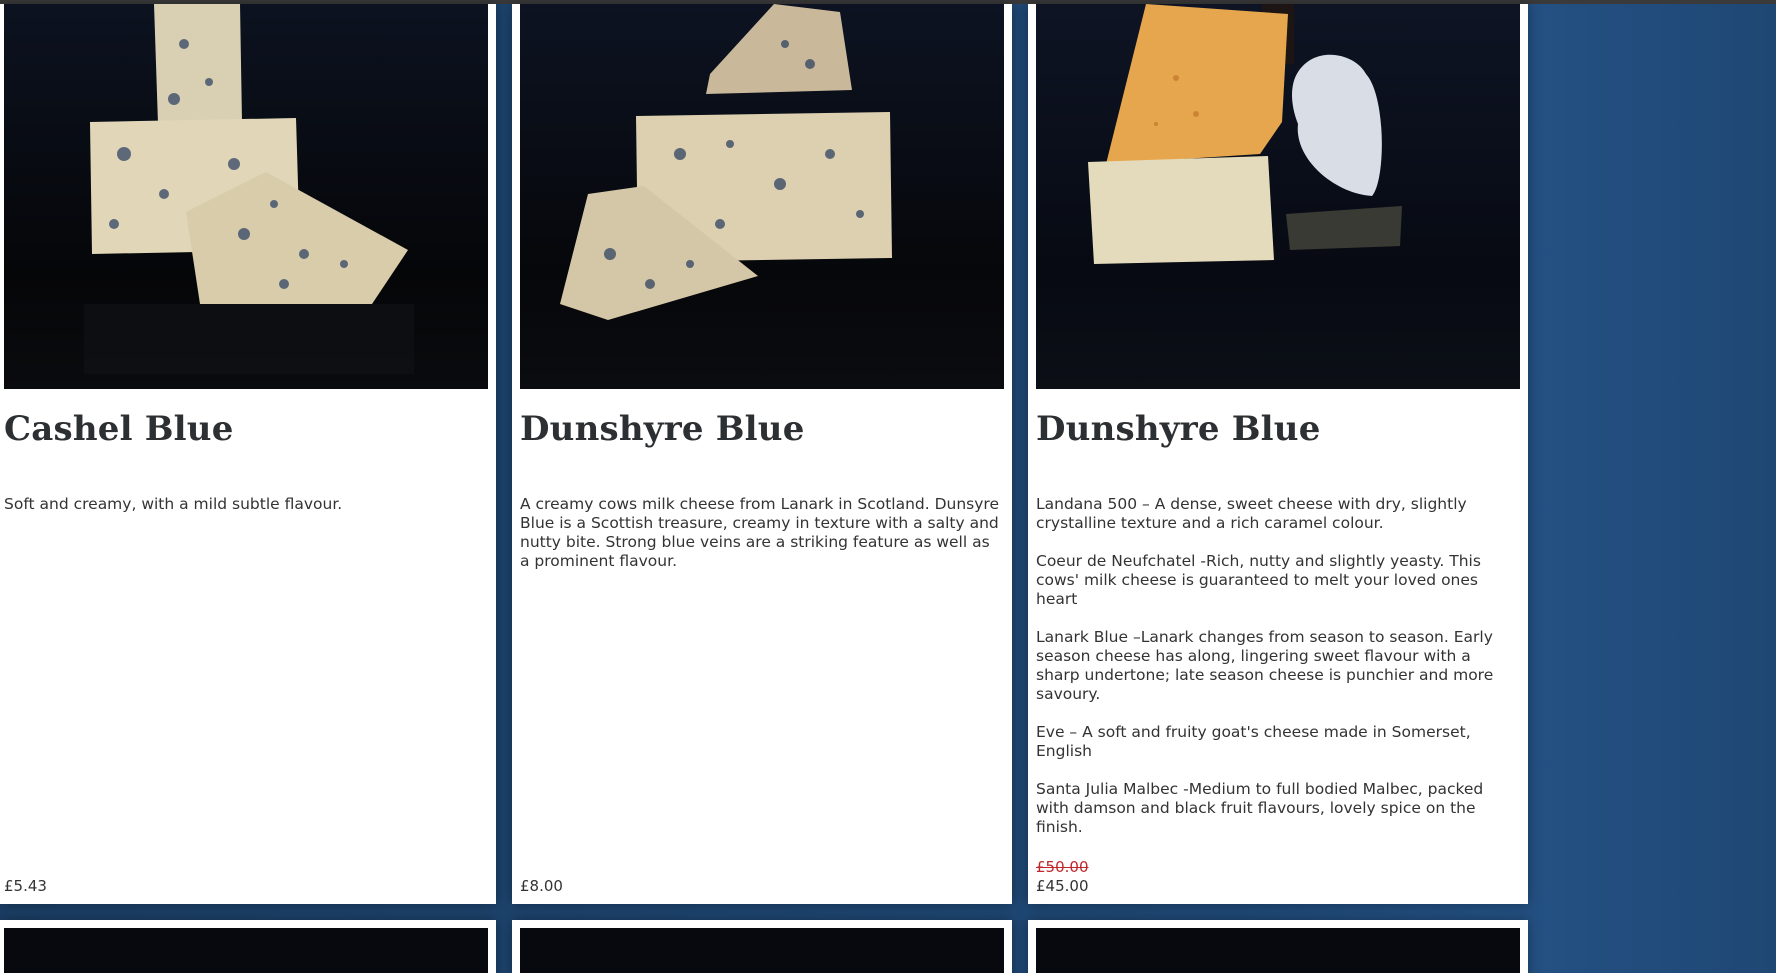 The image size is (1776, 973). I want to click on product-price: £5.43, so click(25, 886).